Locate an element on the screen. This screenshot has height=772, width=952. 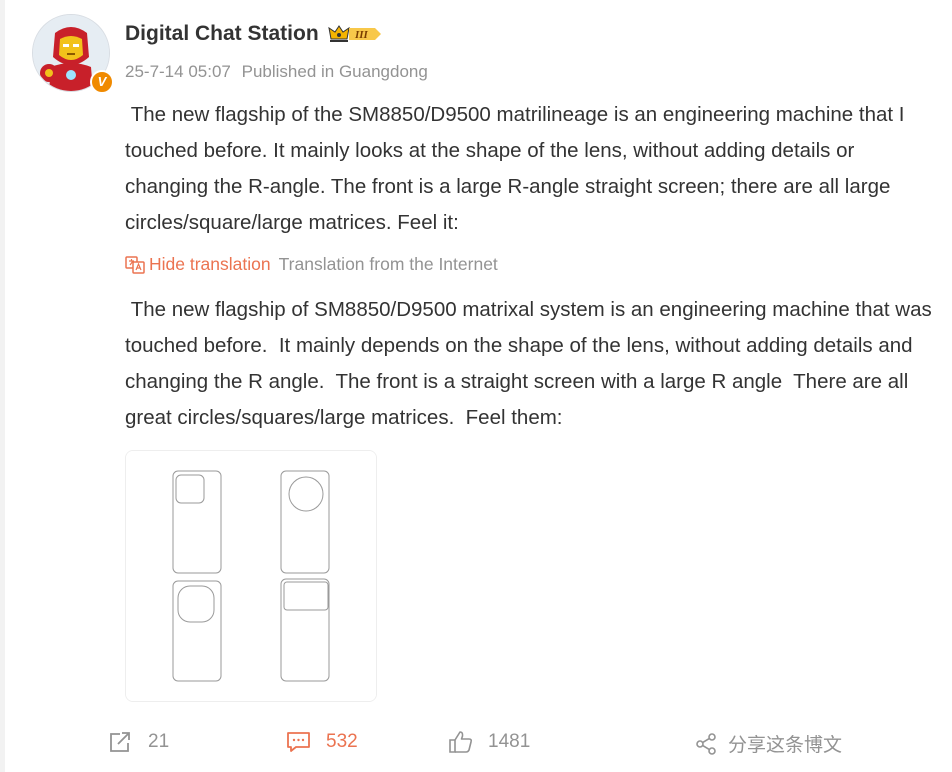
phone-sketch-image is located at coordinates (251, 576).